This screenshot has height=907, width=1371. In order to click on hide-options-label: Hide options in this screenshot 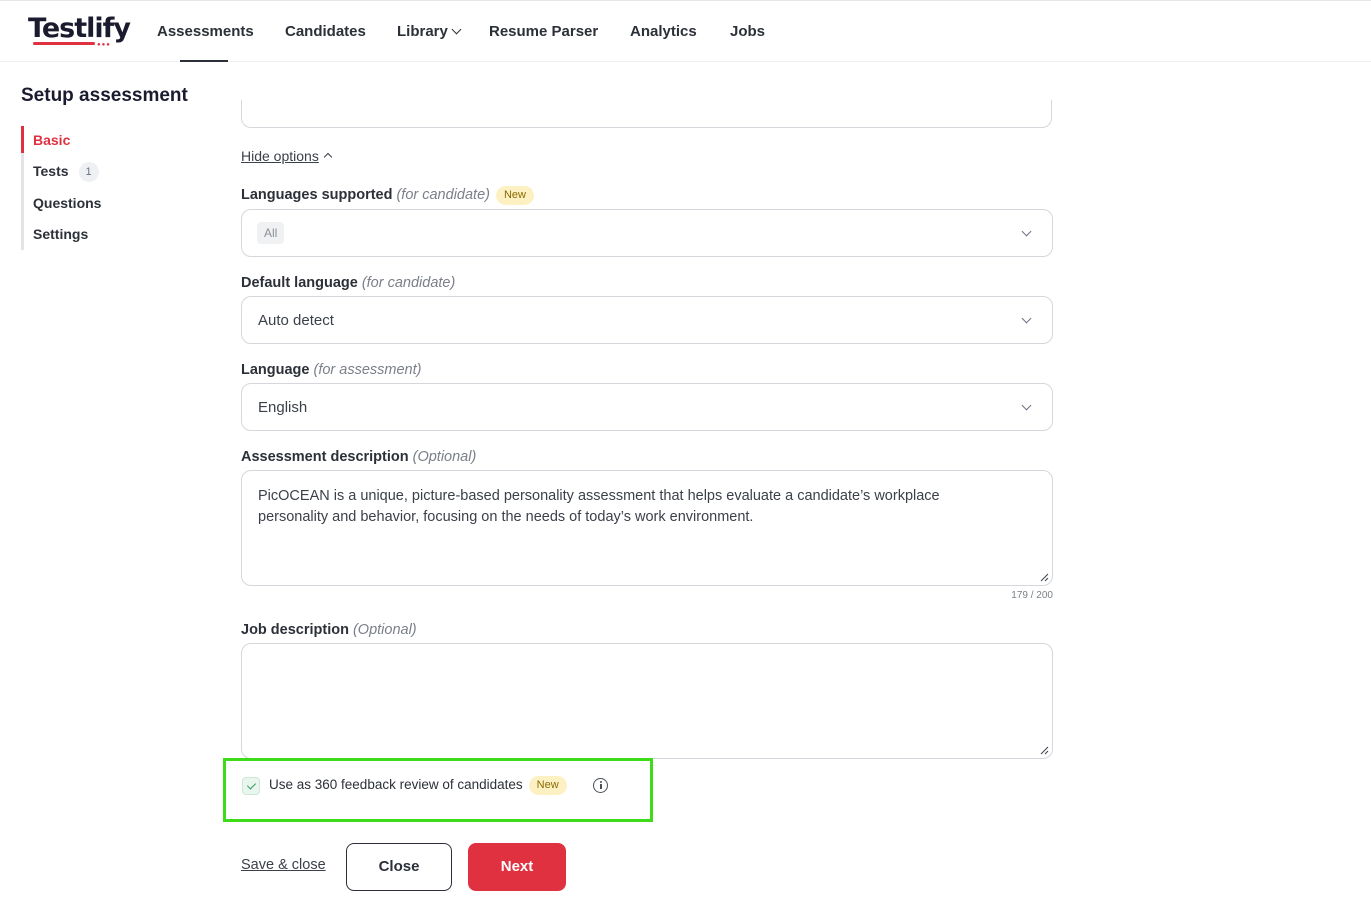, I will do `click(280, 156)`.